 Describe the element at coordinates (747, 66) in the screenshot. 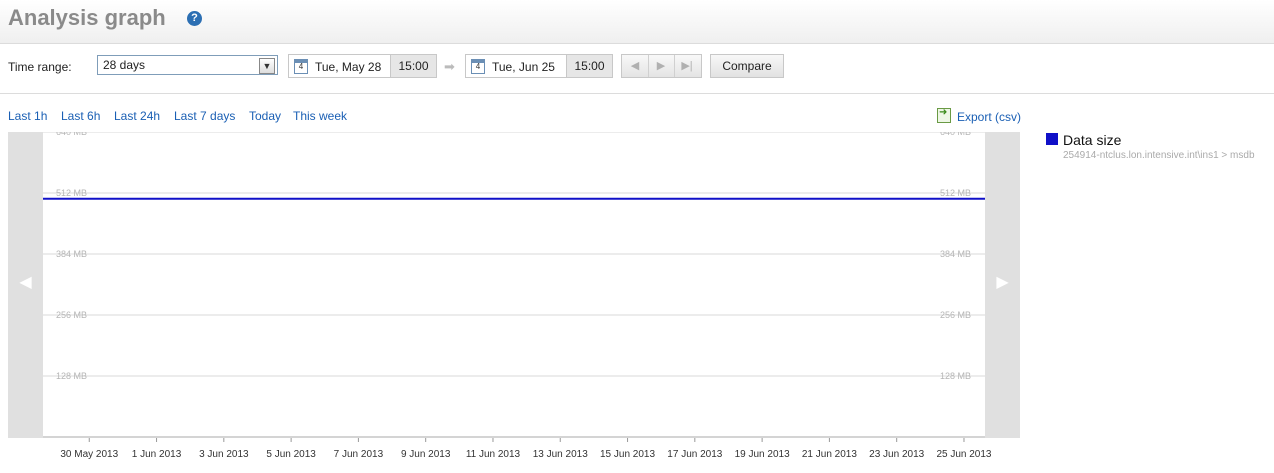

I see `compare-button: Compare` at that location.